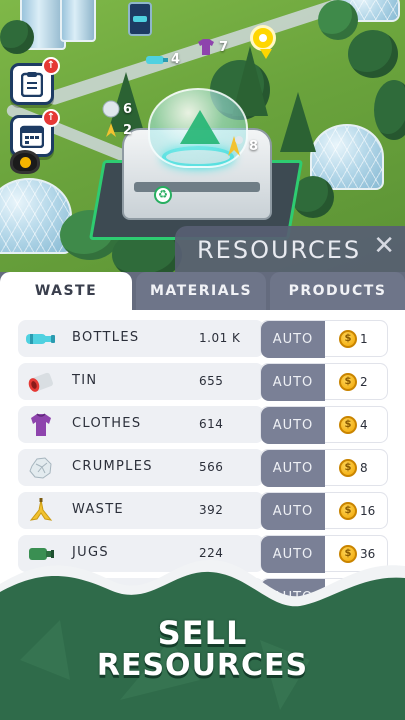 The height and width of the screenshot is (720, 405). What do you see at coordinates (32, 84) in the screenshot?
I see `clipboard-icon` at bounding box center [32, 84].